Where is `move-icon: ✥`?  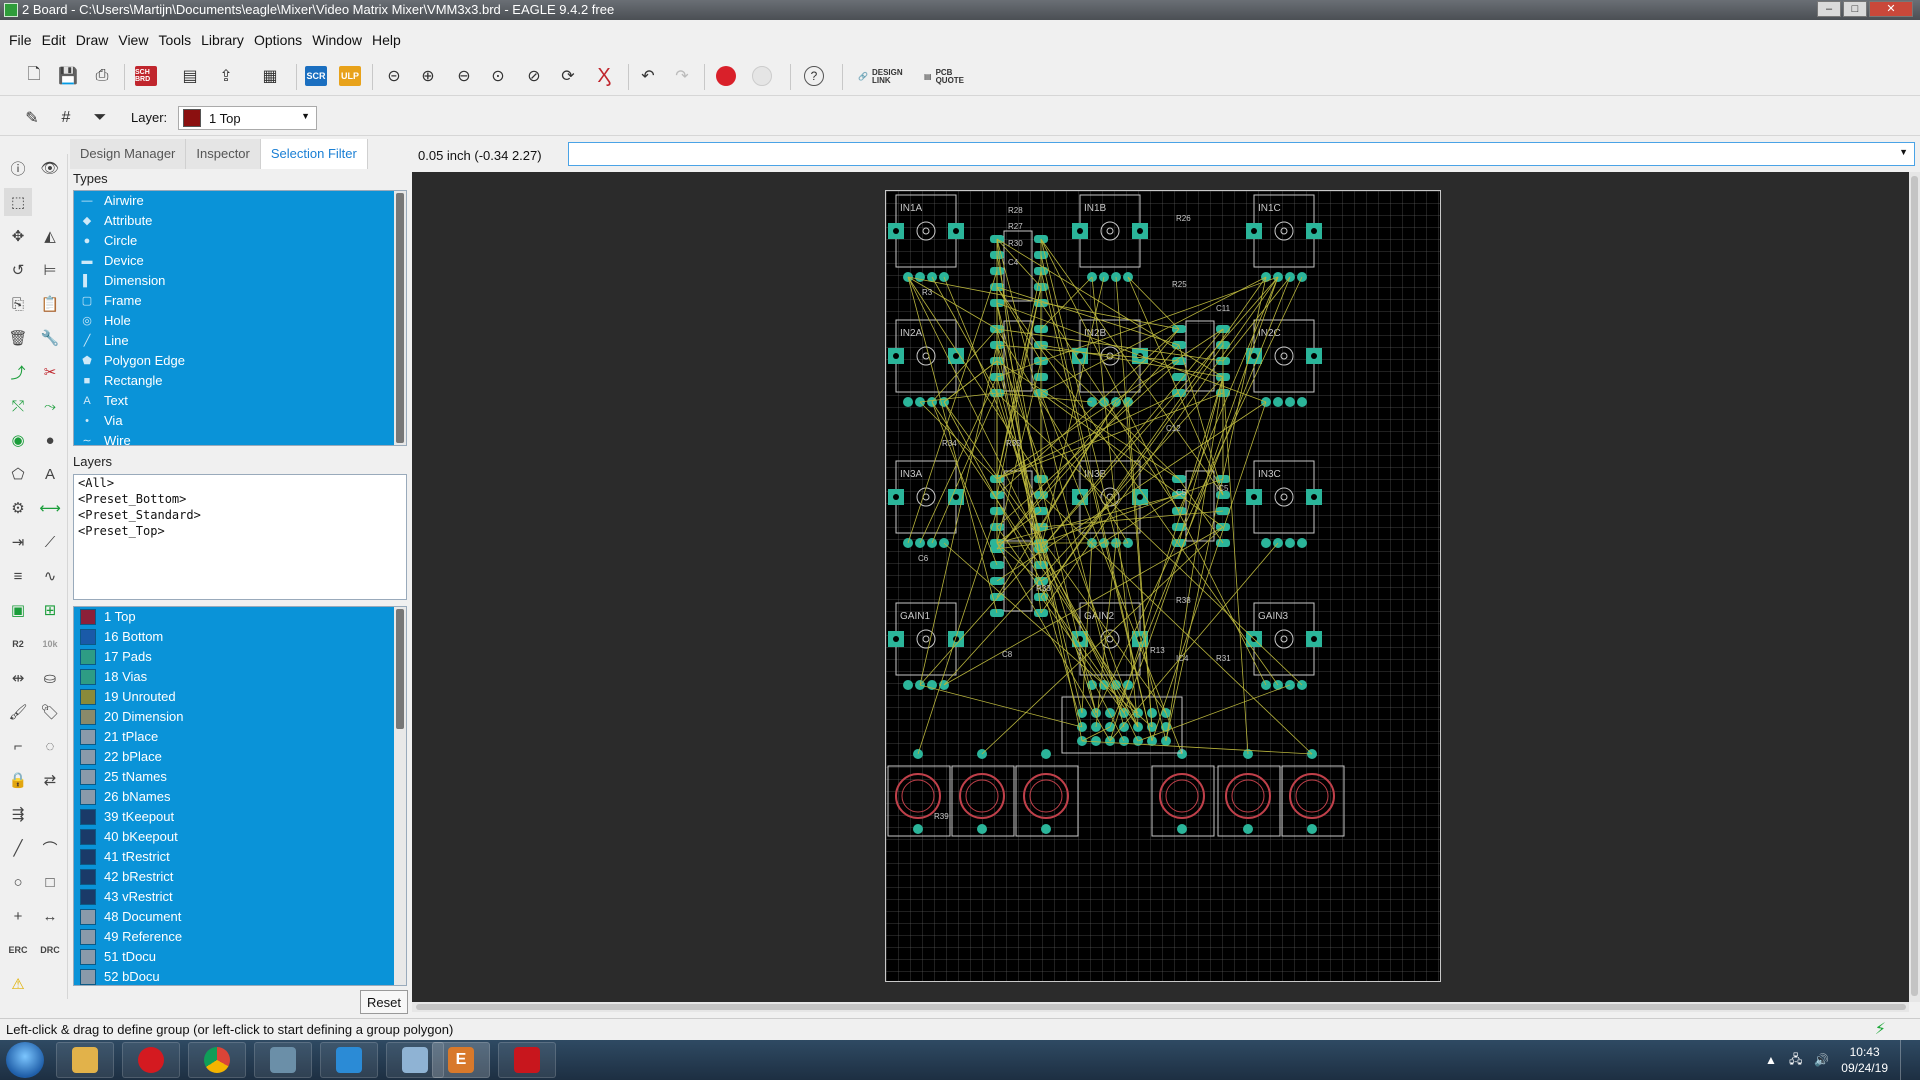
move-icon: ✥ is located at coordinates (18, 236).